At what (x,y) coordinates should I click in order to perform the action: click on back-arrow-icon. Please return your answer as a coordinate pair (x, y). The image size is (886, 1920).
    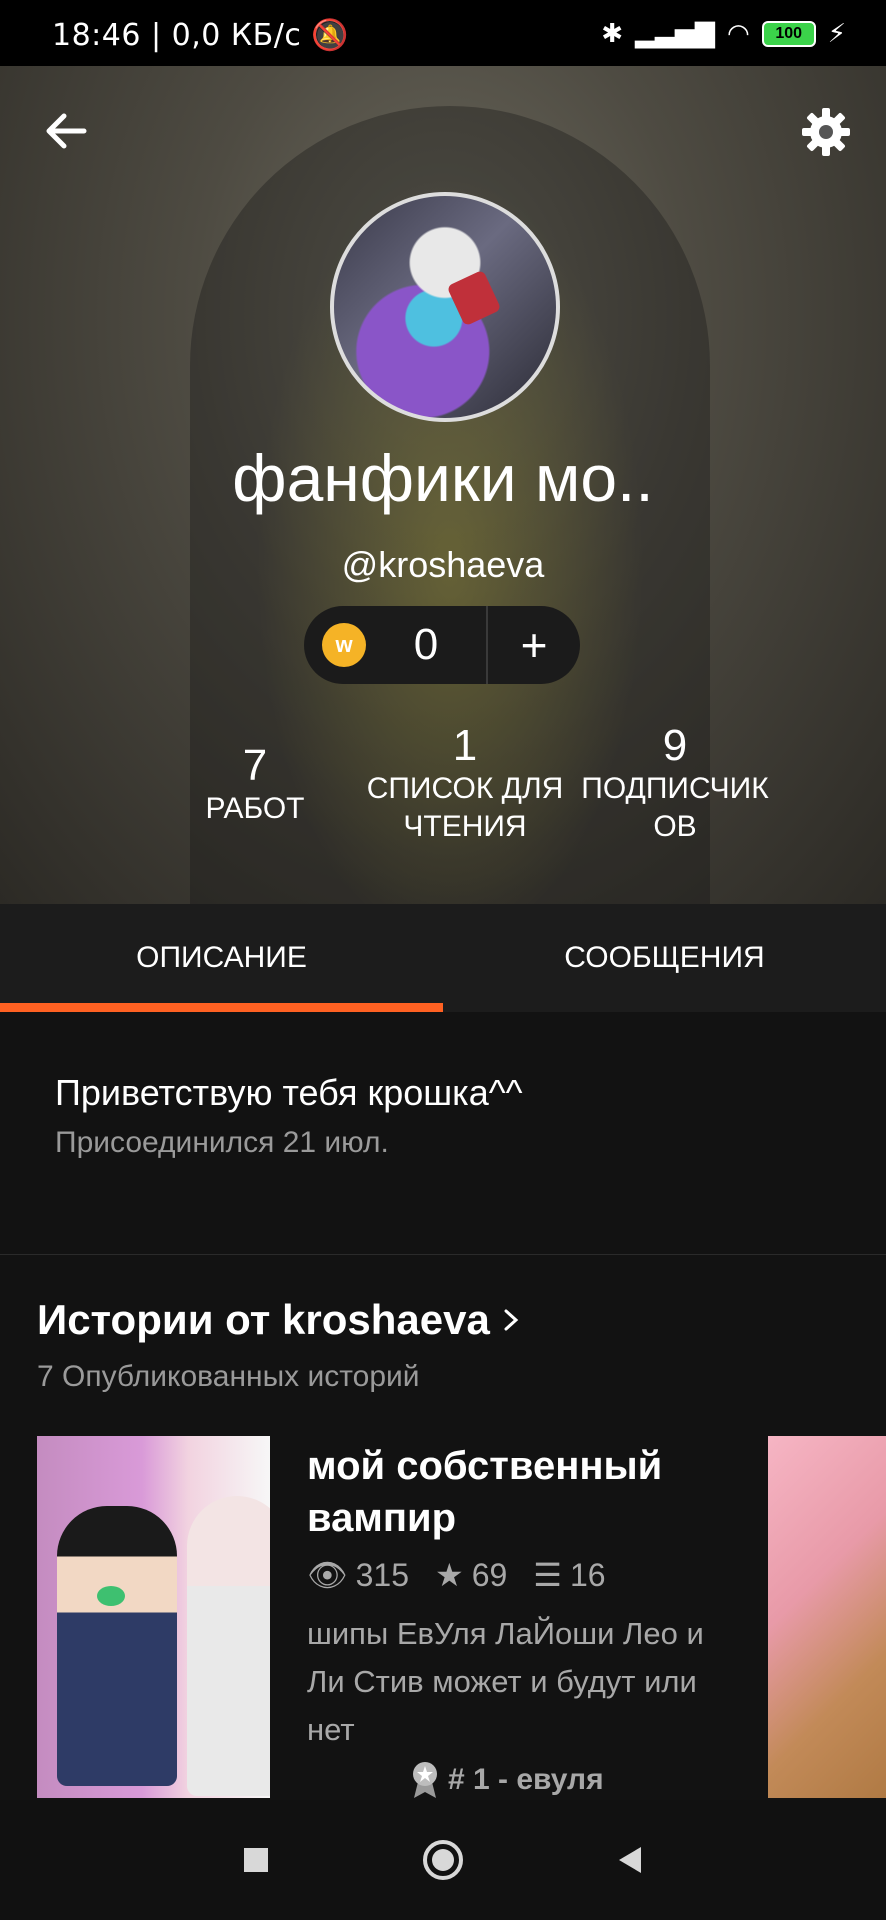
    Looking at the image, I should click on (65, 131).